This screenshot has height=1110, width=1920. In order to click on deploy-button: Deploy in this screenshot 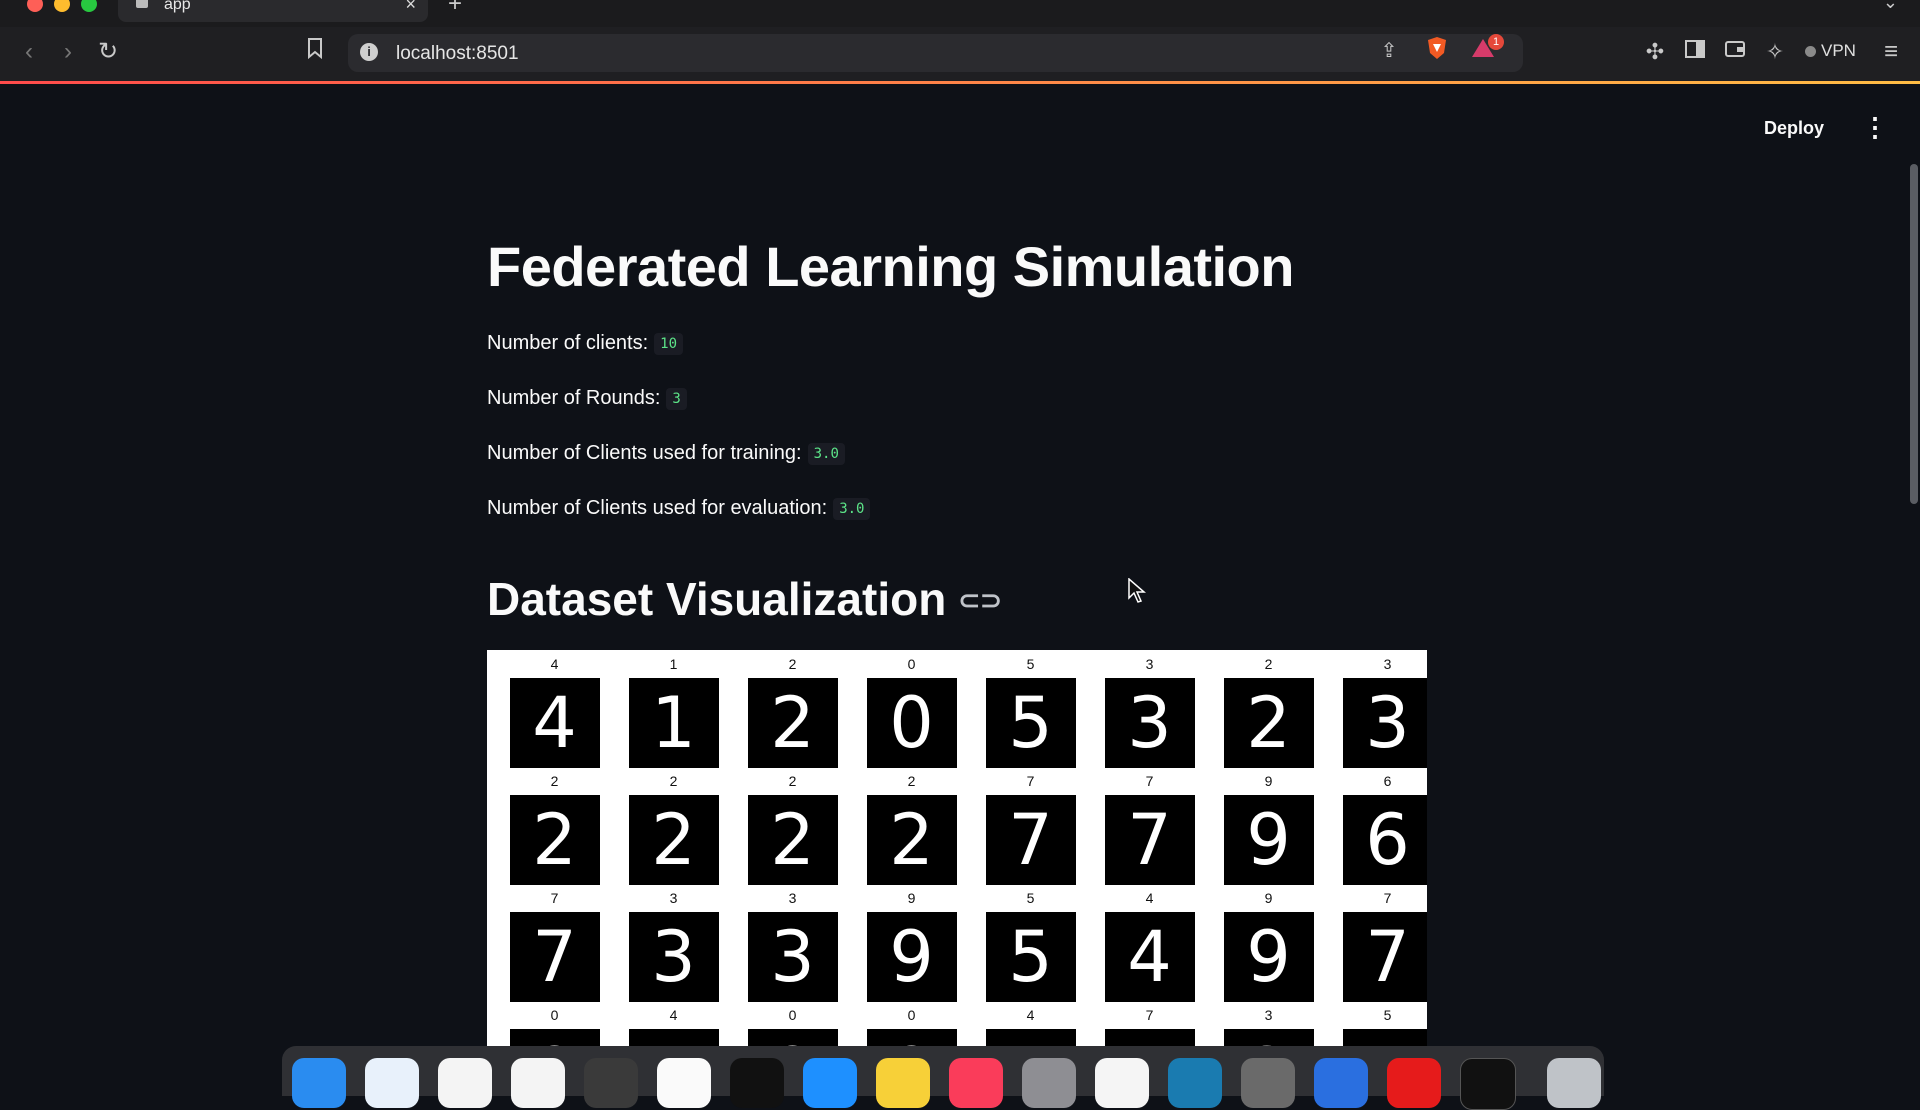, I will do `click(1794, 128)`.